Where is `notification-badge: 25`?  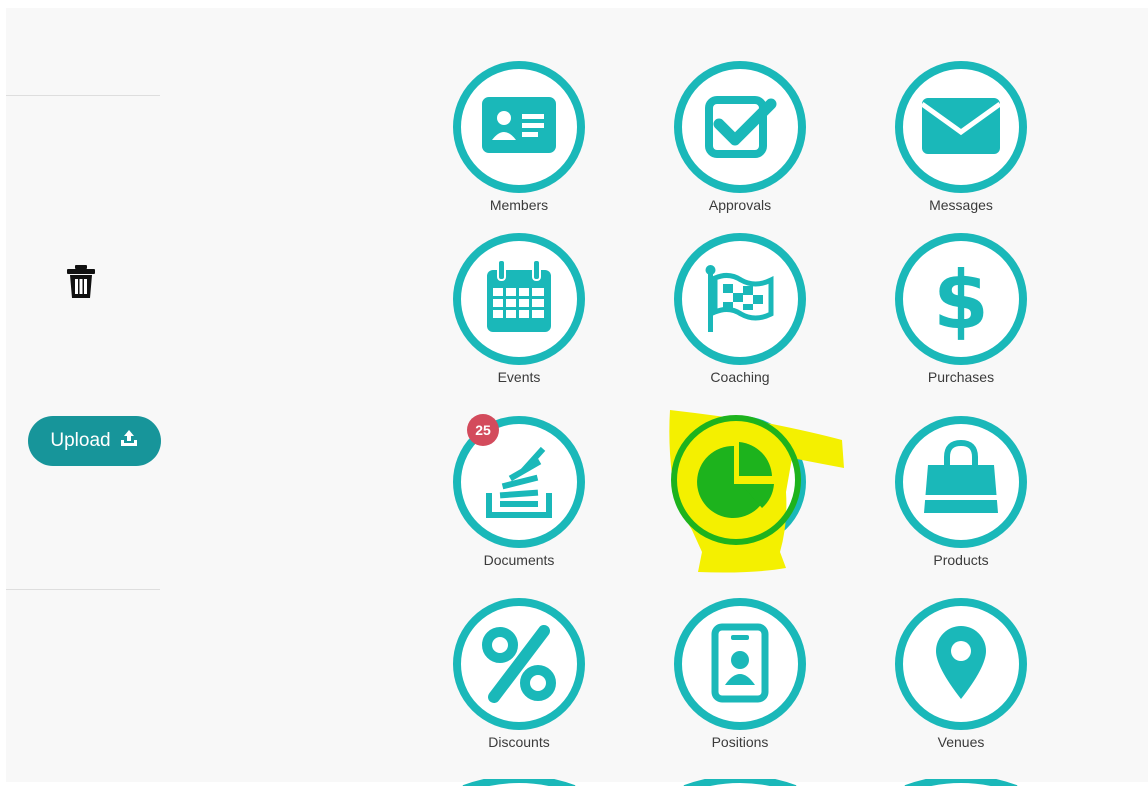
notification-badge: 25 is located at coordinates (483, 430).